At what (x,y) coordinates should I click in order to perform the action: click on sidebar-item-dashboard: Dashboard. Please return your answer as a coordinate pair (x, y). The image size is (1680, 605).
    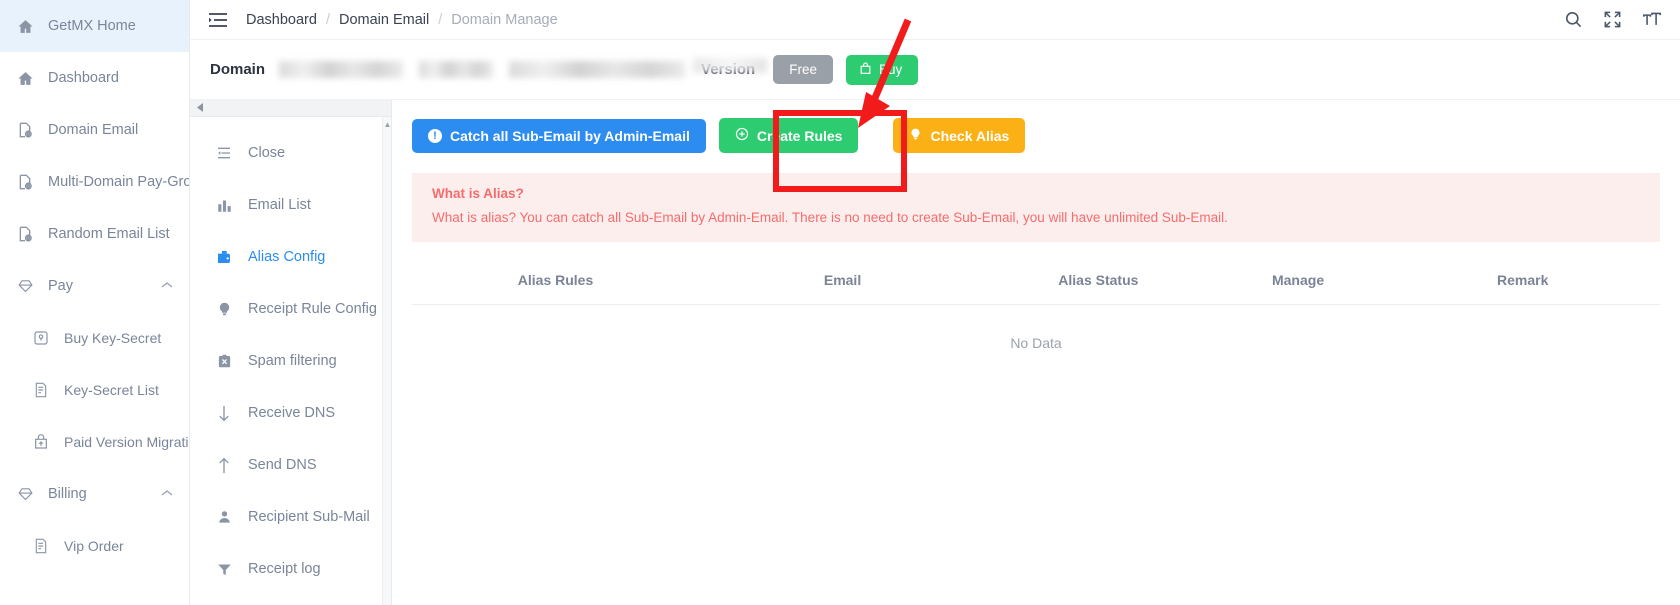
    Looking at the image, I should click on (94, 78).